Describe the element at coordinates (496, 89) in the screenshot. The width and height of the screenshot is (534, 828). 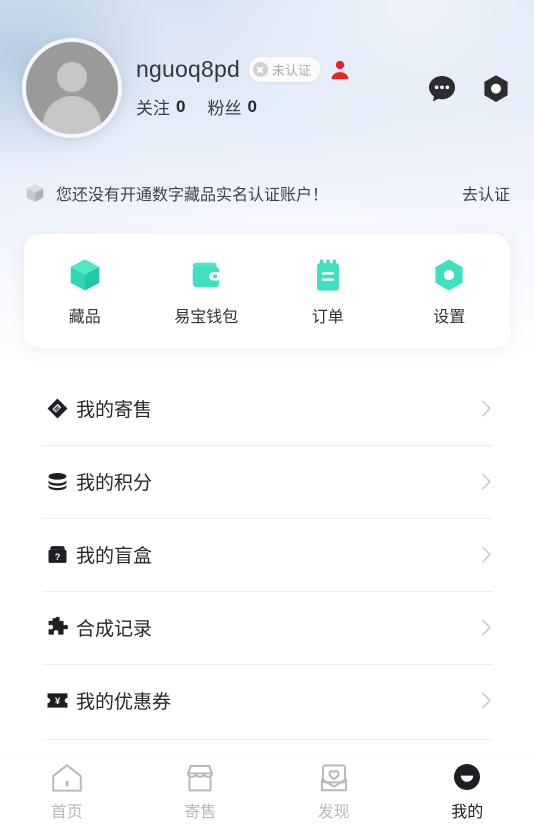
I see `hexagon-settings-icon` at that location.